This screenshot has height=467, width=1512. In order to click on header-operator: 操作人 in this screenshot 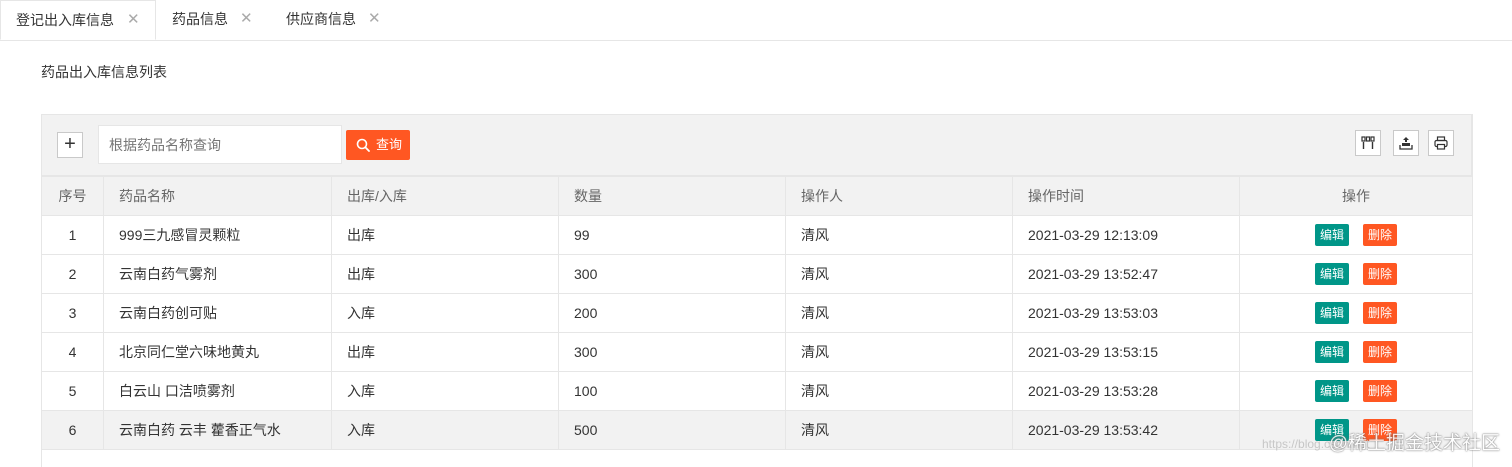, I will do `click(899, 196)`.